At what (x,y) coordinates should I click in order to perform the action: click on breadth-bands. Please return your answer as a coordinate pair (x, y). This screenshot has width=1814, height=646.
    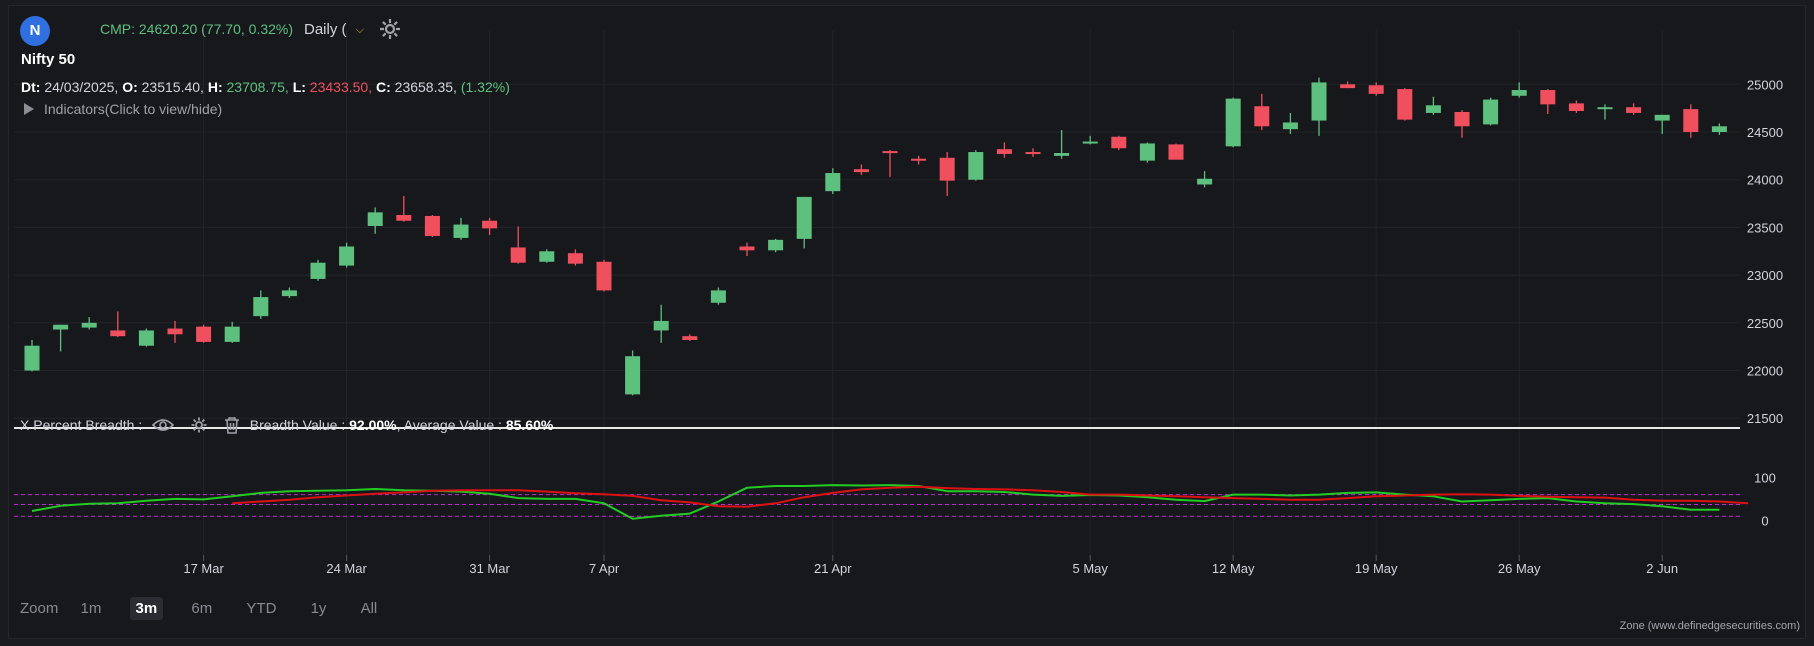
    Looking at the image, I should click on (877, 505).